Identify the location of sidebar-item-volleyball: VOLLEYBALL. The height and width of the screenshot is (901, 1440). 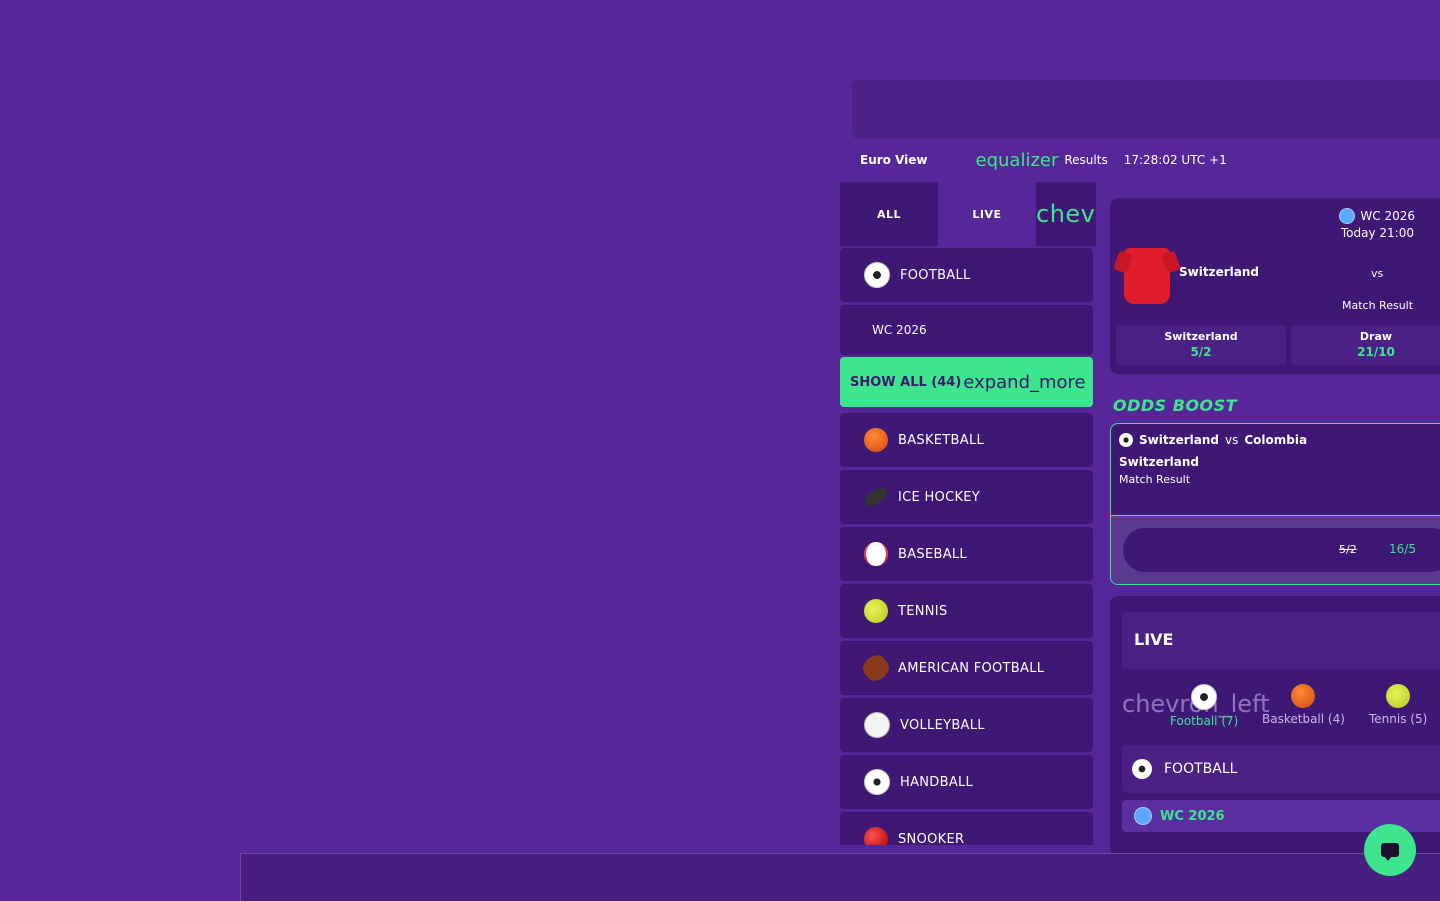
(966, 725).